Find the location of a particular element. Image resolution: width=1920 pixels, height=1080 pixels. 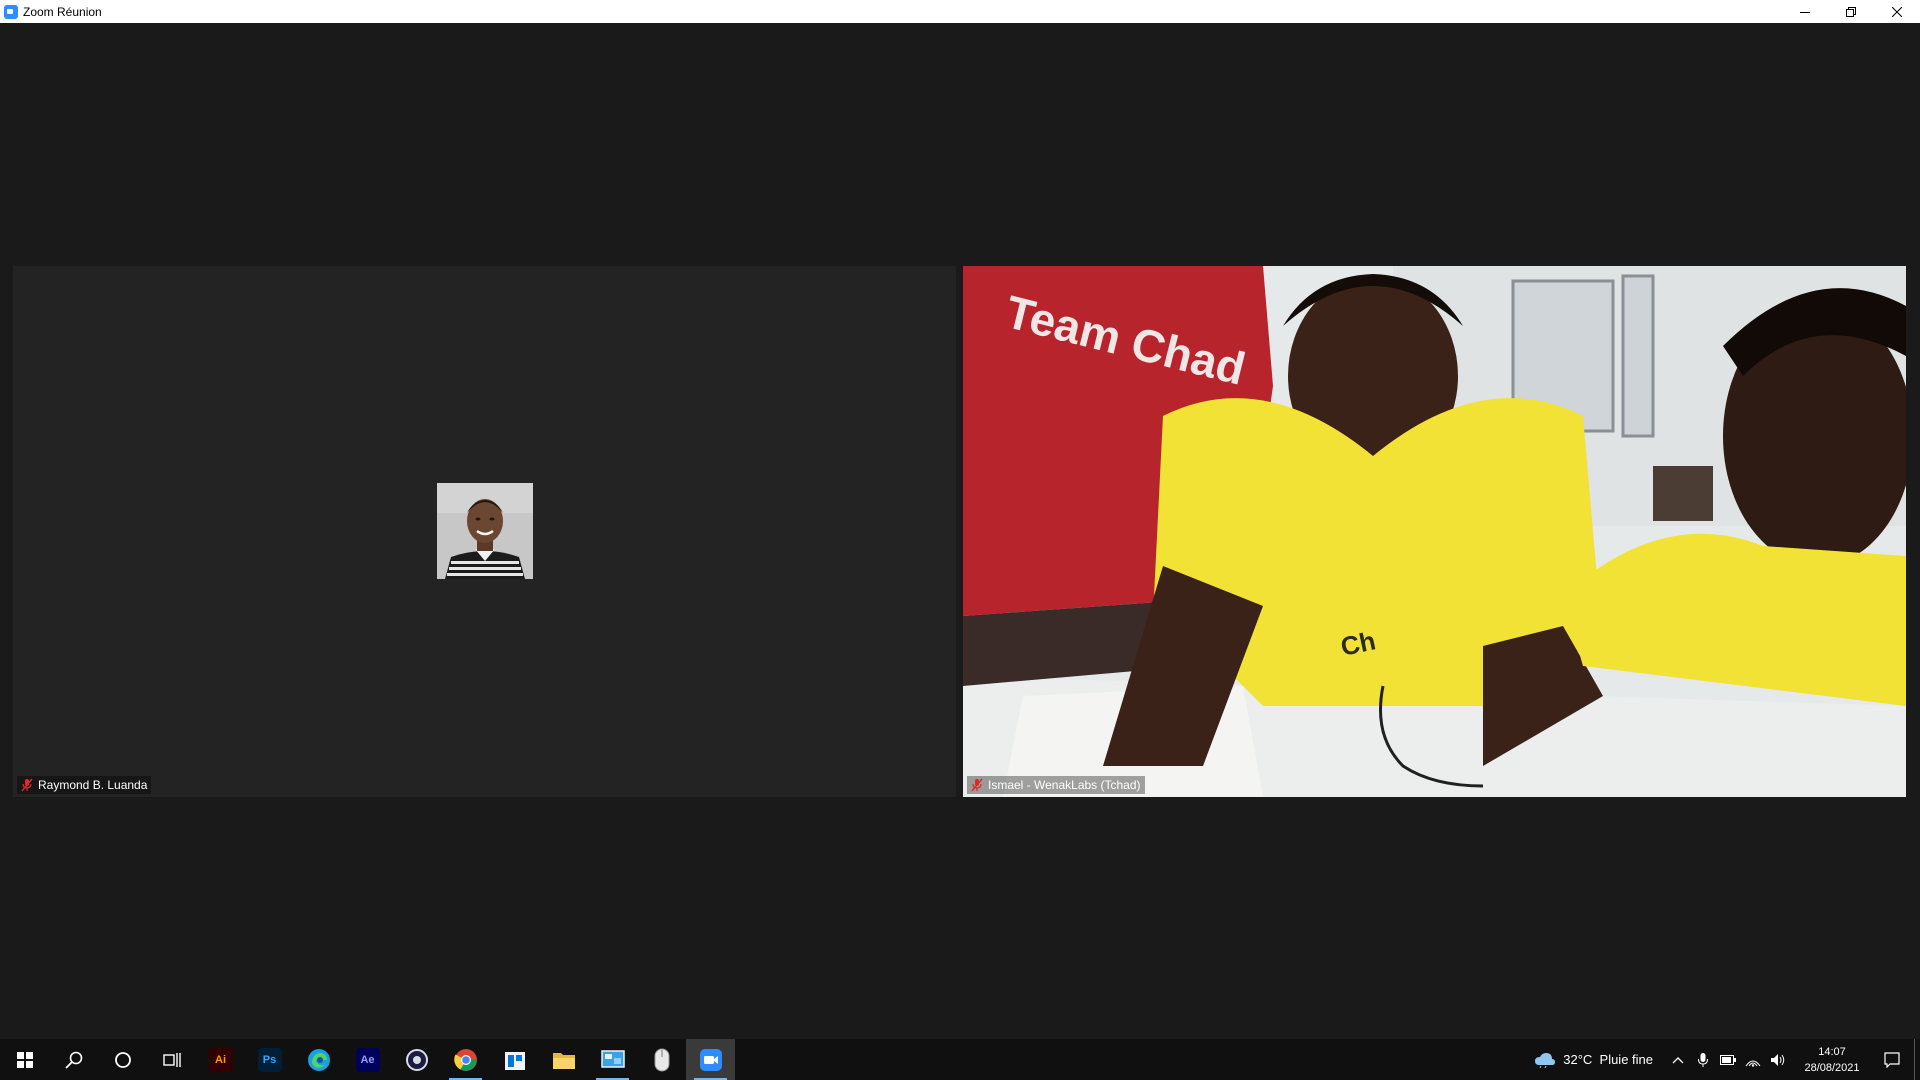

chevron-up-icon is located at coordinates (1677, 1059).